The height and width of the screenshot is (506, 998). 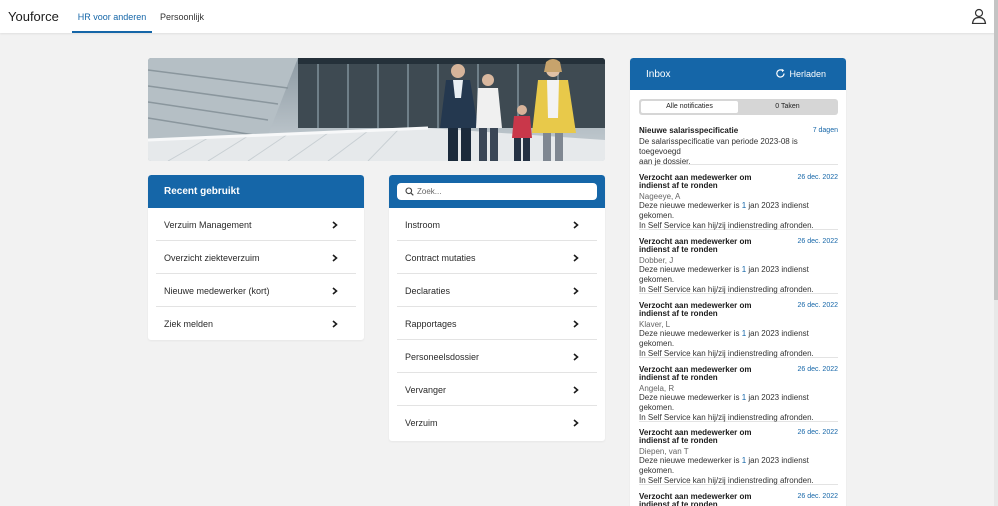 I want to click on recent-item-overzicht-ziekteverzuim: Overzicht ziekteverzuim, so click(x=256, y=257).